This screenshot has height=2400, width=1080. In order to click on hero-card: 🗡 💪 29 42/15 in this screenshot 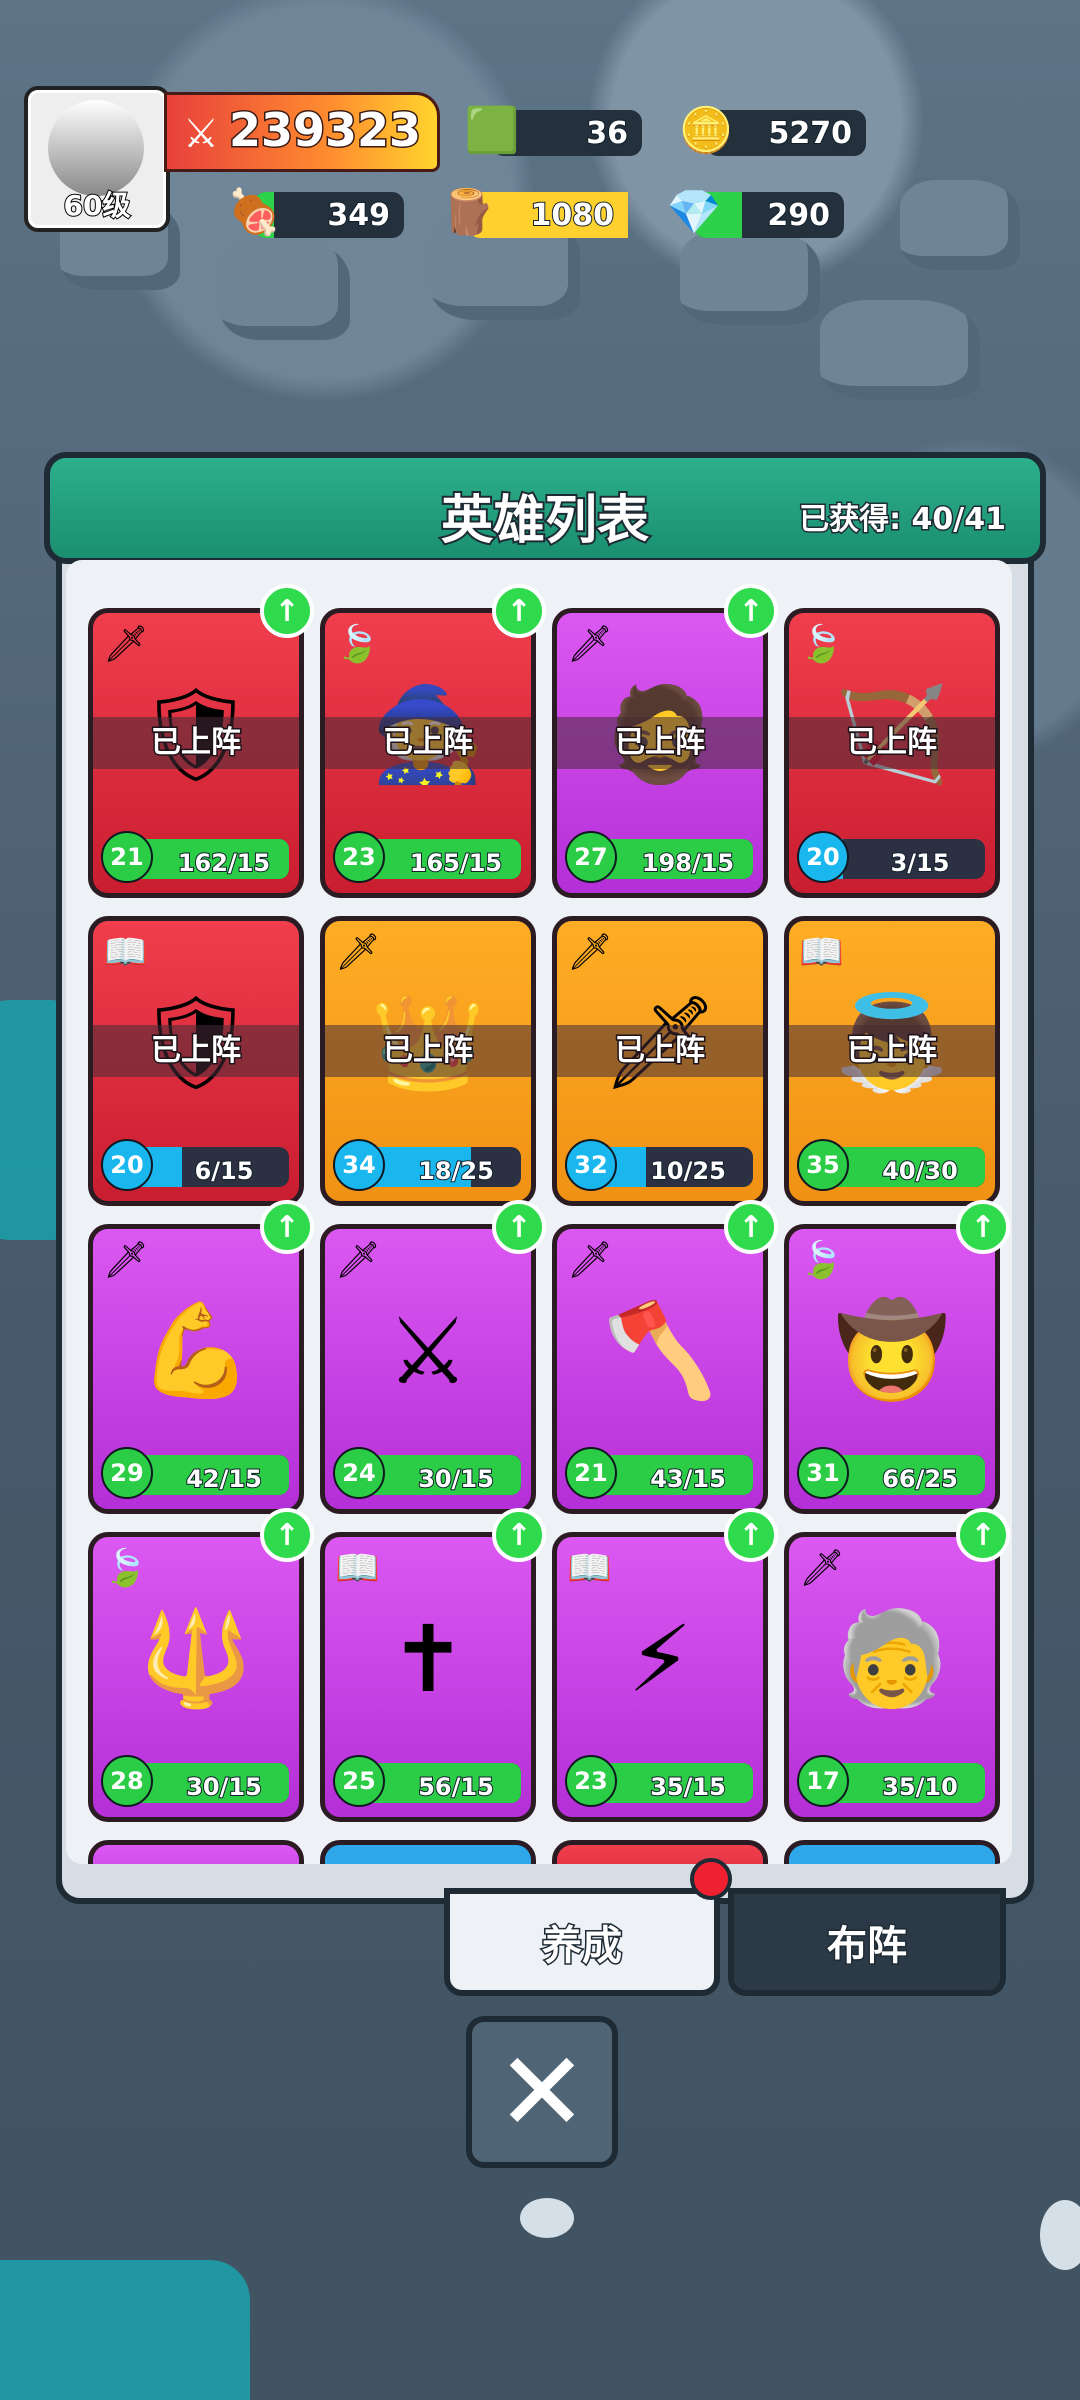, I will do `click(196, 1369)`.